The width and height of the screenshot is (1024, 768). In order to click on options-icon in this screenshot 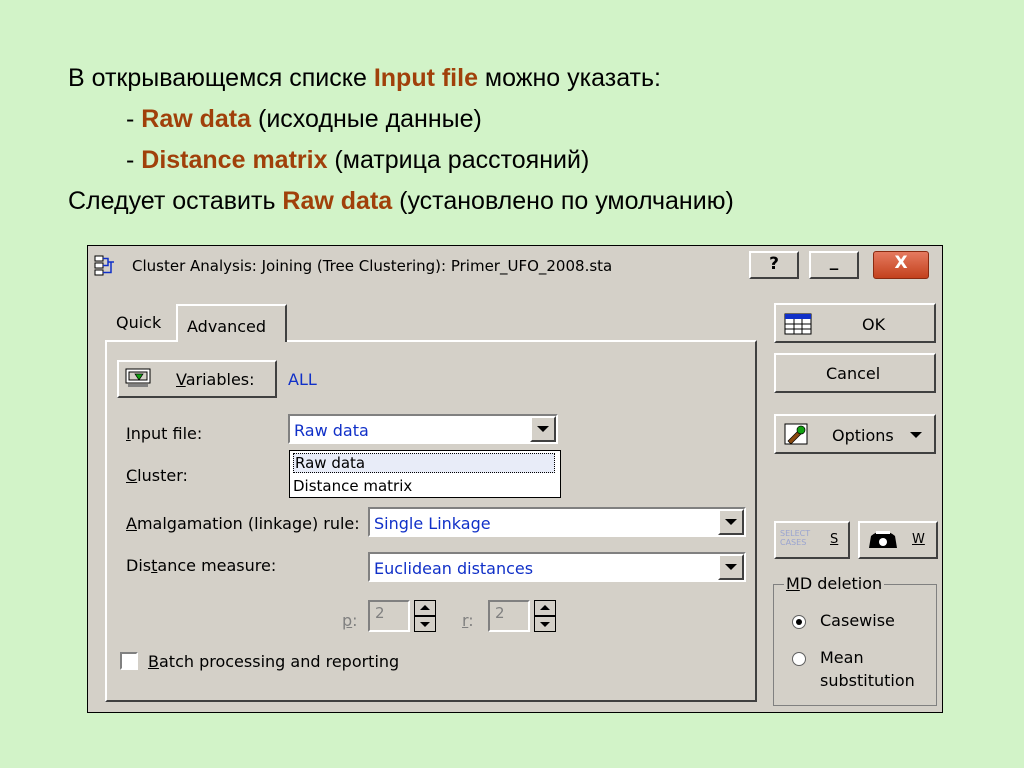, I will do `click(796, 434)`.